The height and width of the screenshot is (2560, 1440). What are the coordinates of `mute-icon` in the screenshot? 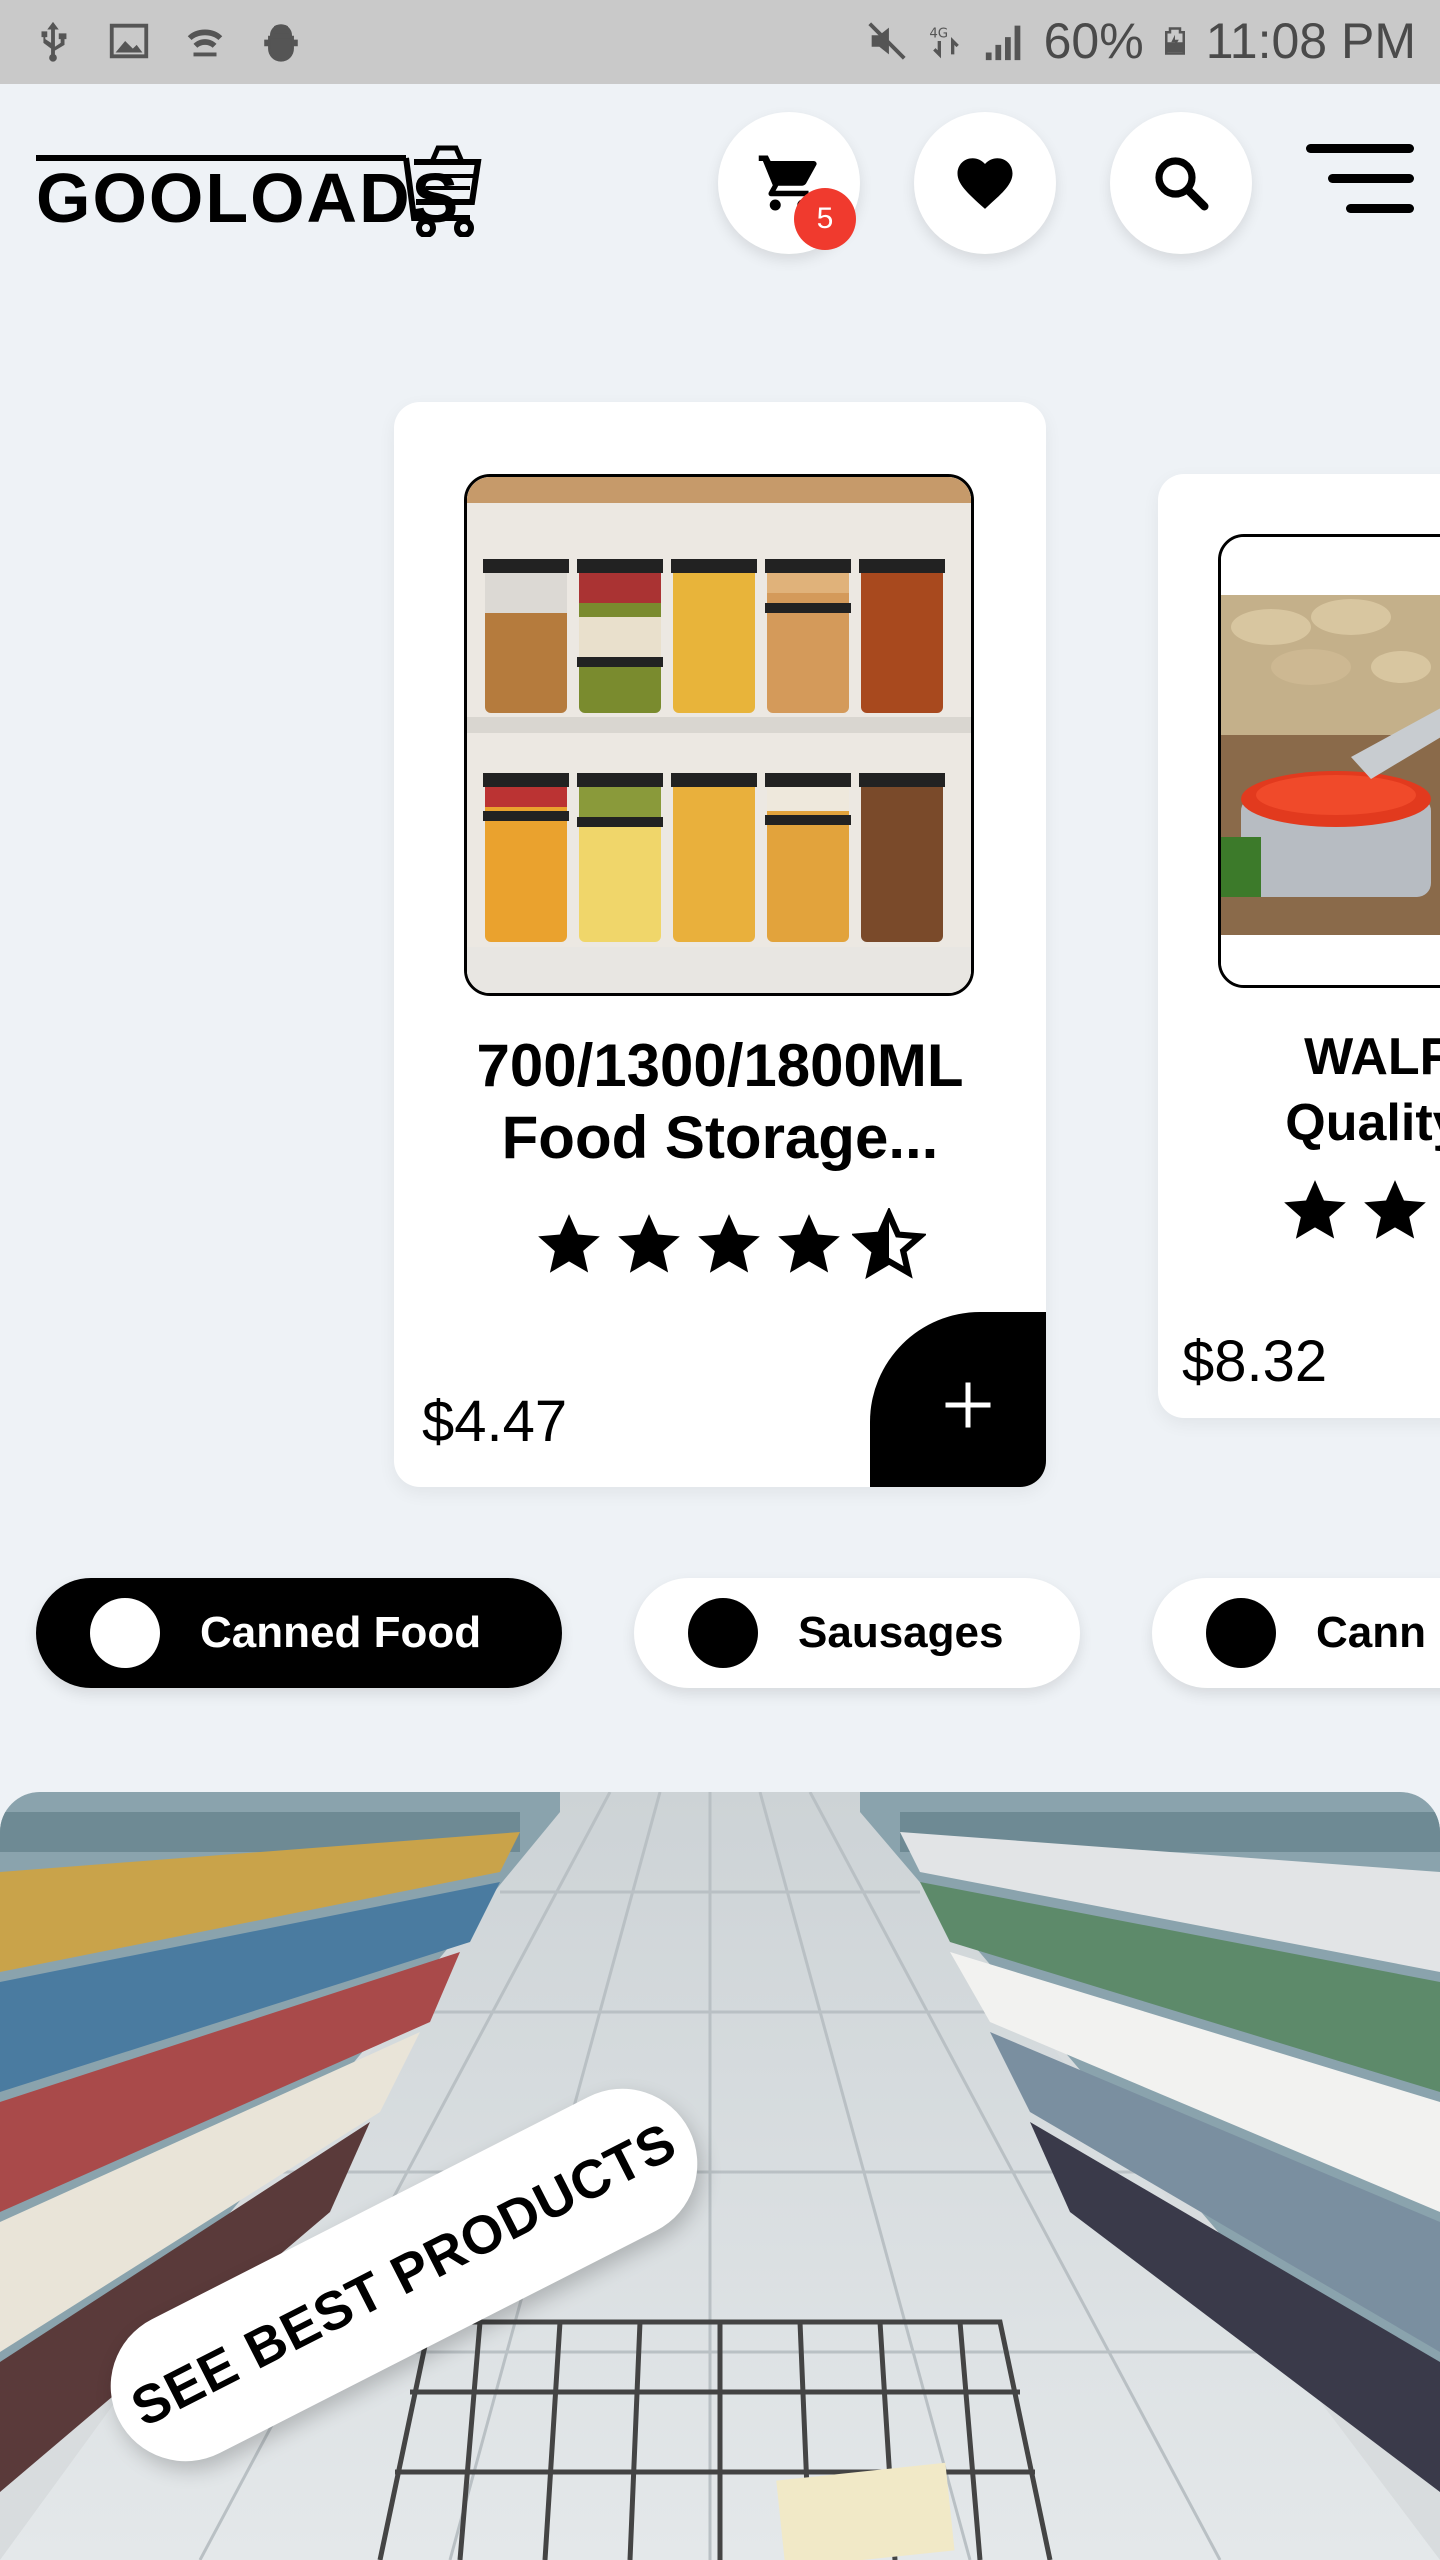 It's located at (887, 41).